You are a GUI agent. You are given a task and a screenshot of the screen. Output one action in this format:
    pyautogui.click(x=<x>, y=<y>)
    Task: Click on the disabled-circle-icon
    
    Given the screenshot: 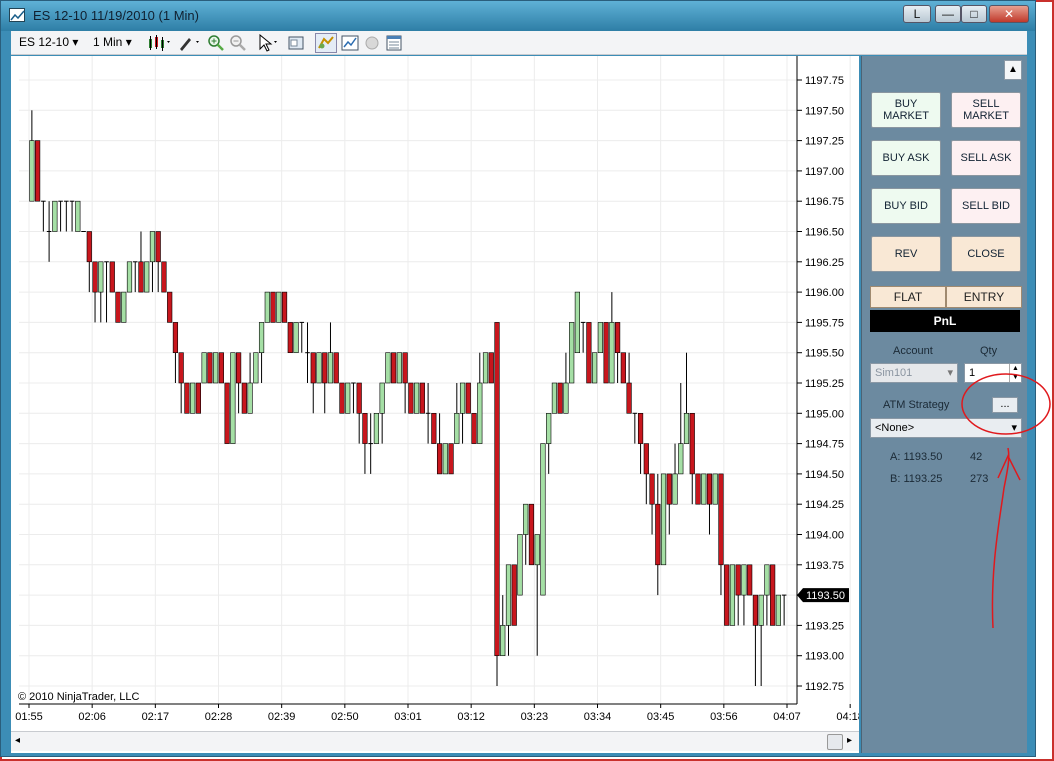 What is the action you would take?
    pyautogui.click(x=372, y=43)
    